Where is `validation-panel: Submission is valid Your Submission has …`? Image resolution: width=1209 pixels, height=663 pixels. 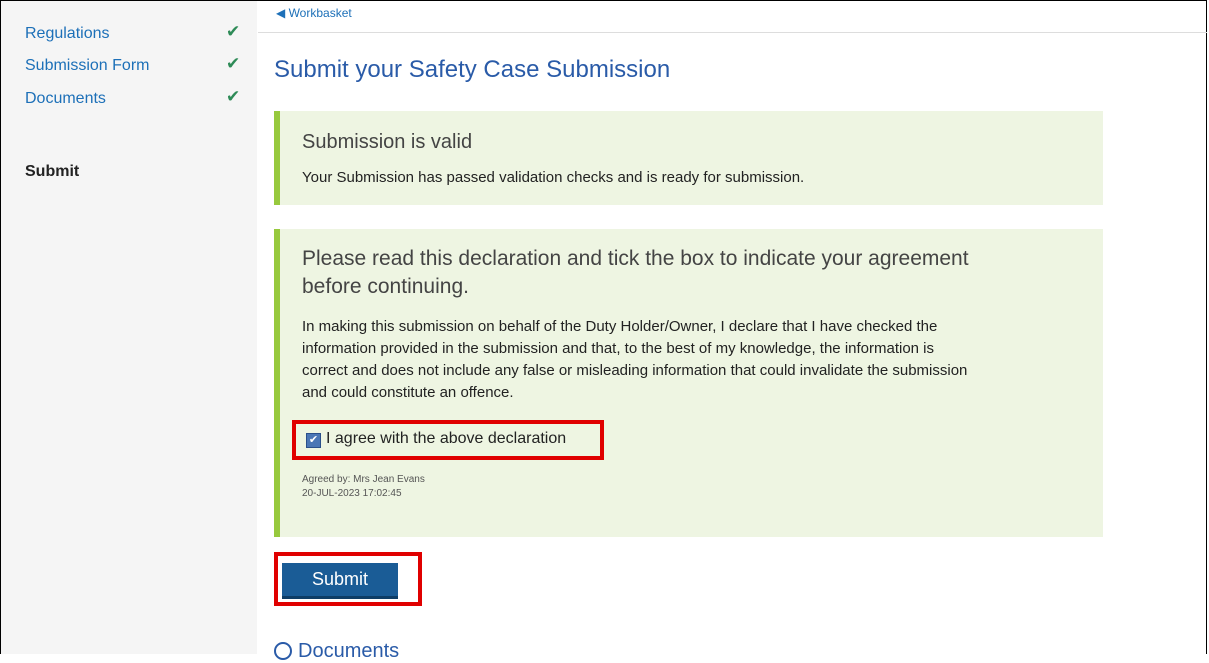 validation-panel: Submission is valid Your Submission has … is located at coordinates (688, 158).